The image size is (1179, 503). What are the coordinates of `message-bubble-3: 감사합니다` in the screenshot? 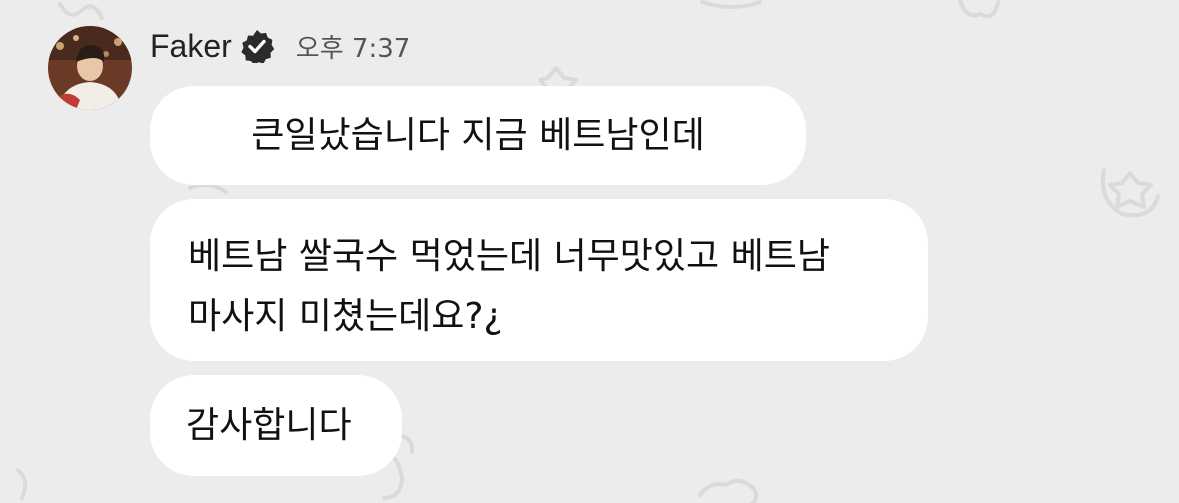 It's located at (276, 425).